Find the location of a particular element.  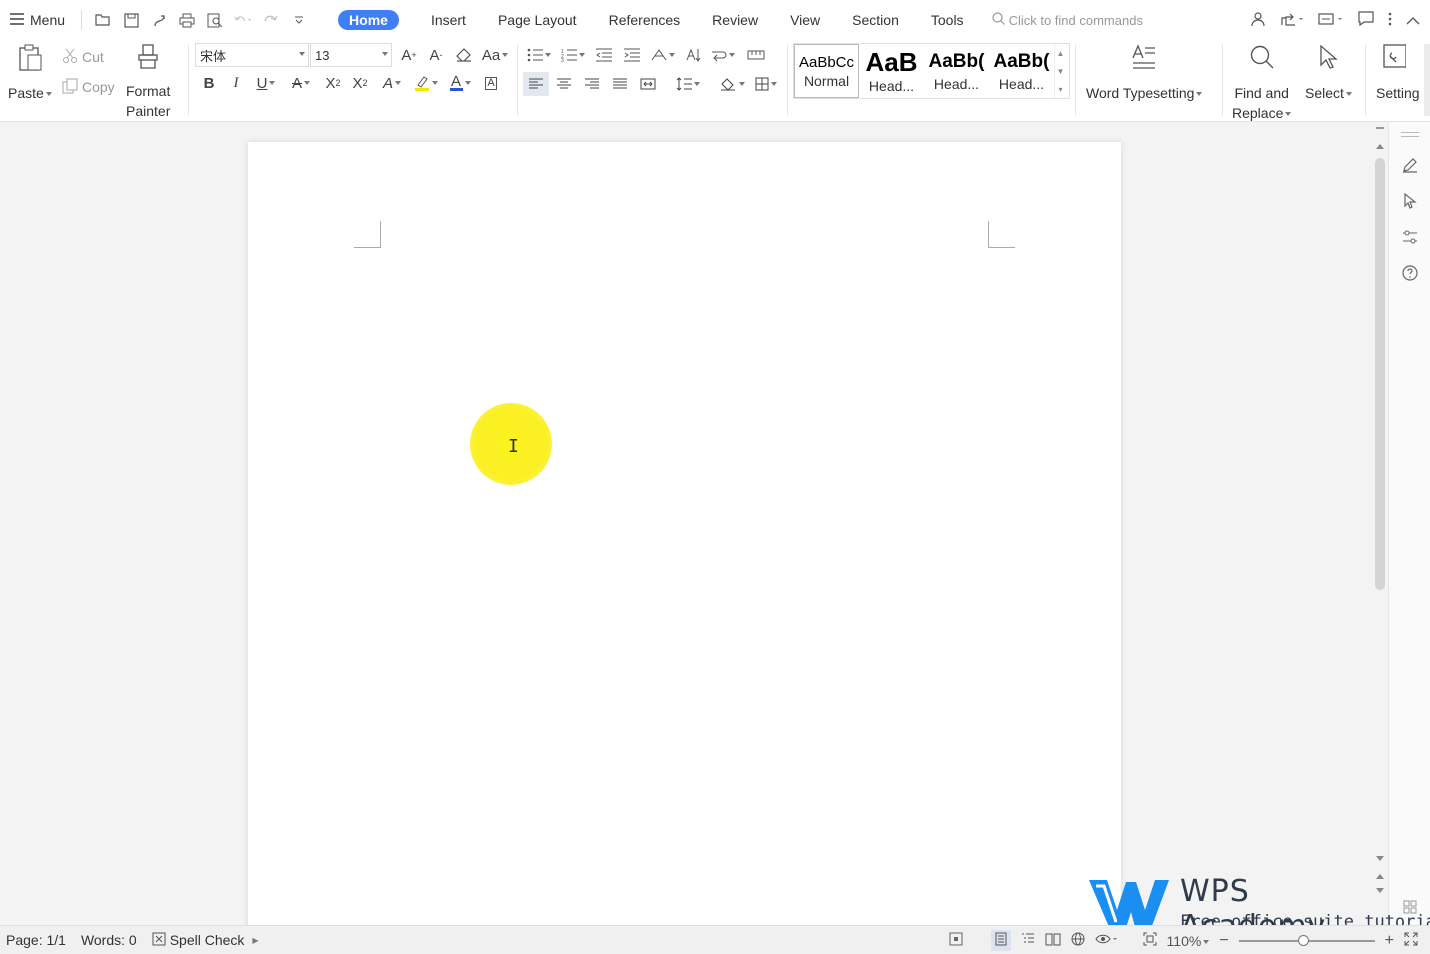

zoom-out-icon: − is located at coordinates (1223, 941).